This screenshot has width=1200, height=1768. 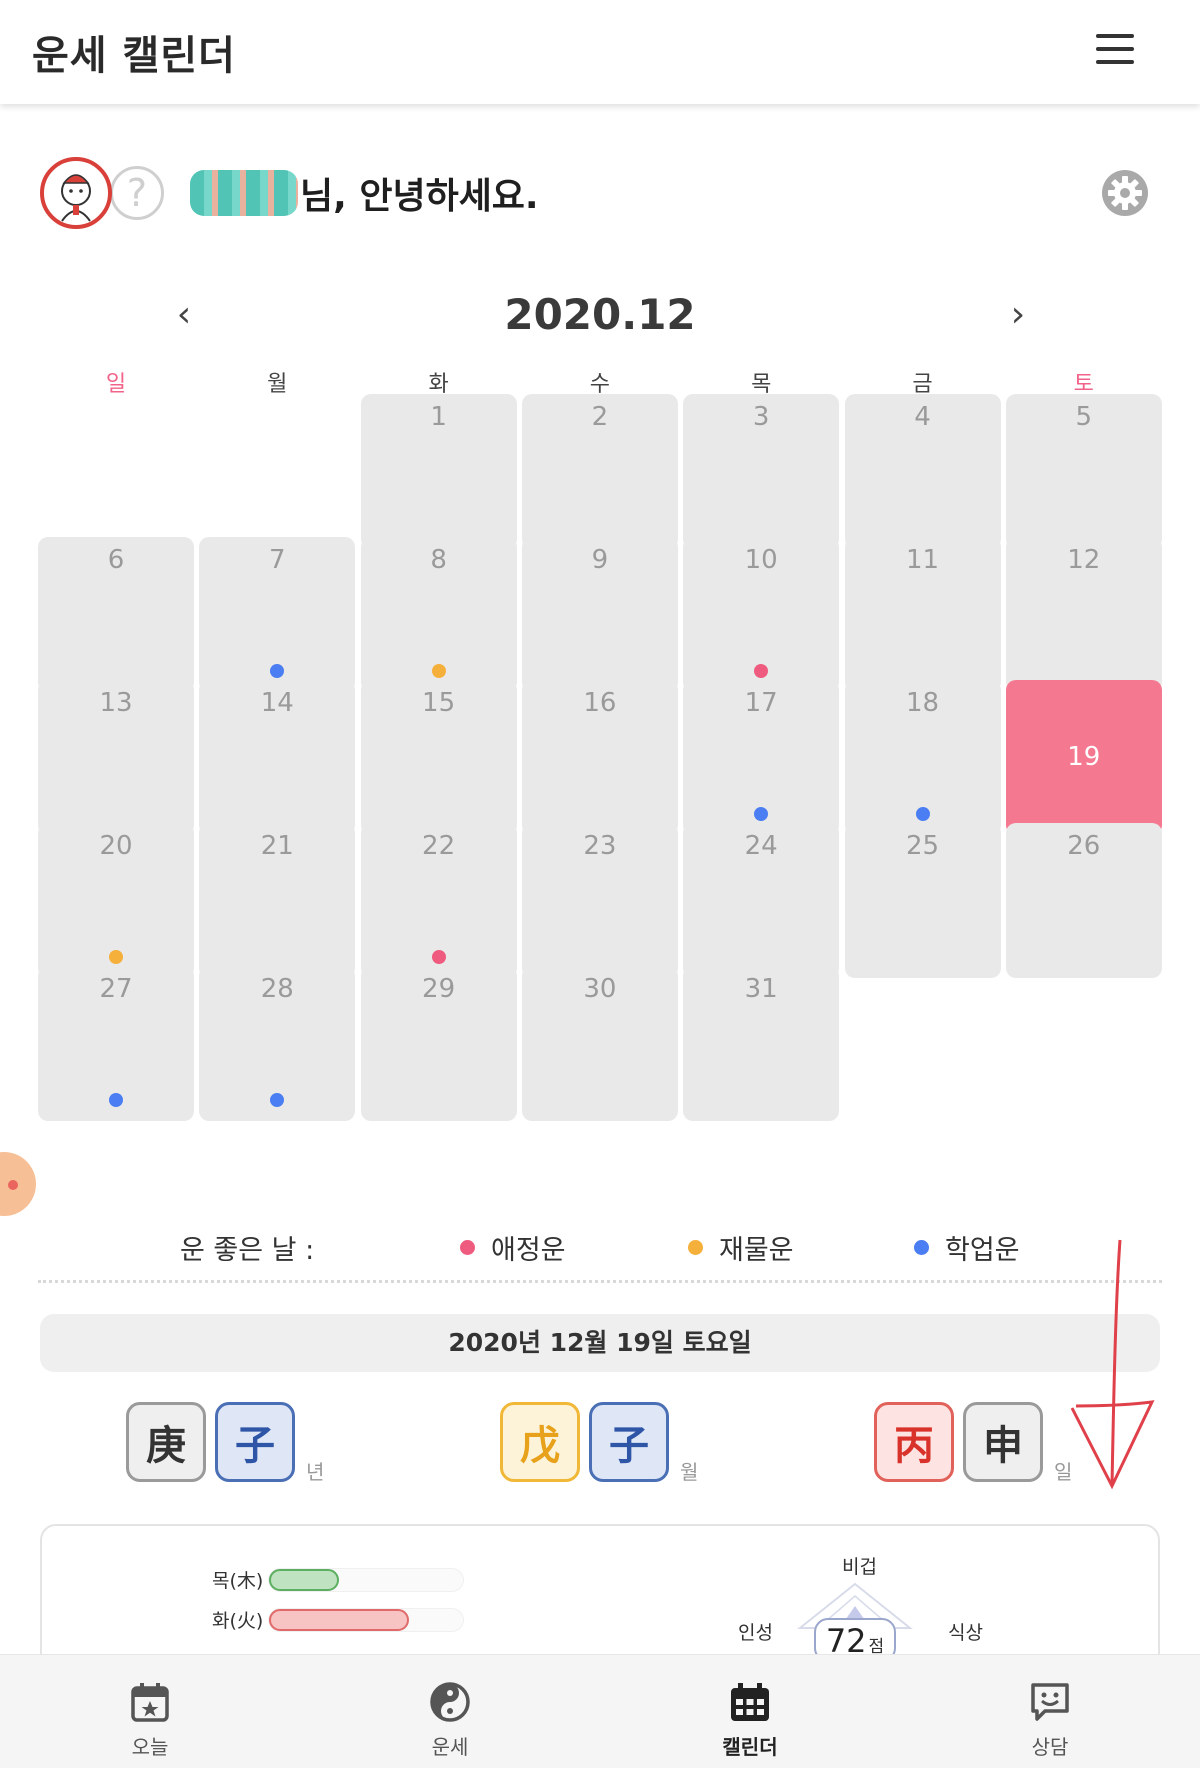 What do you see at coordinates (599, 1043) in the screenshot?
I see `day-cell: 30` at bounding box center [599, 1043].